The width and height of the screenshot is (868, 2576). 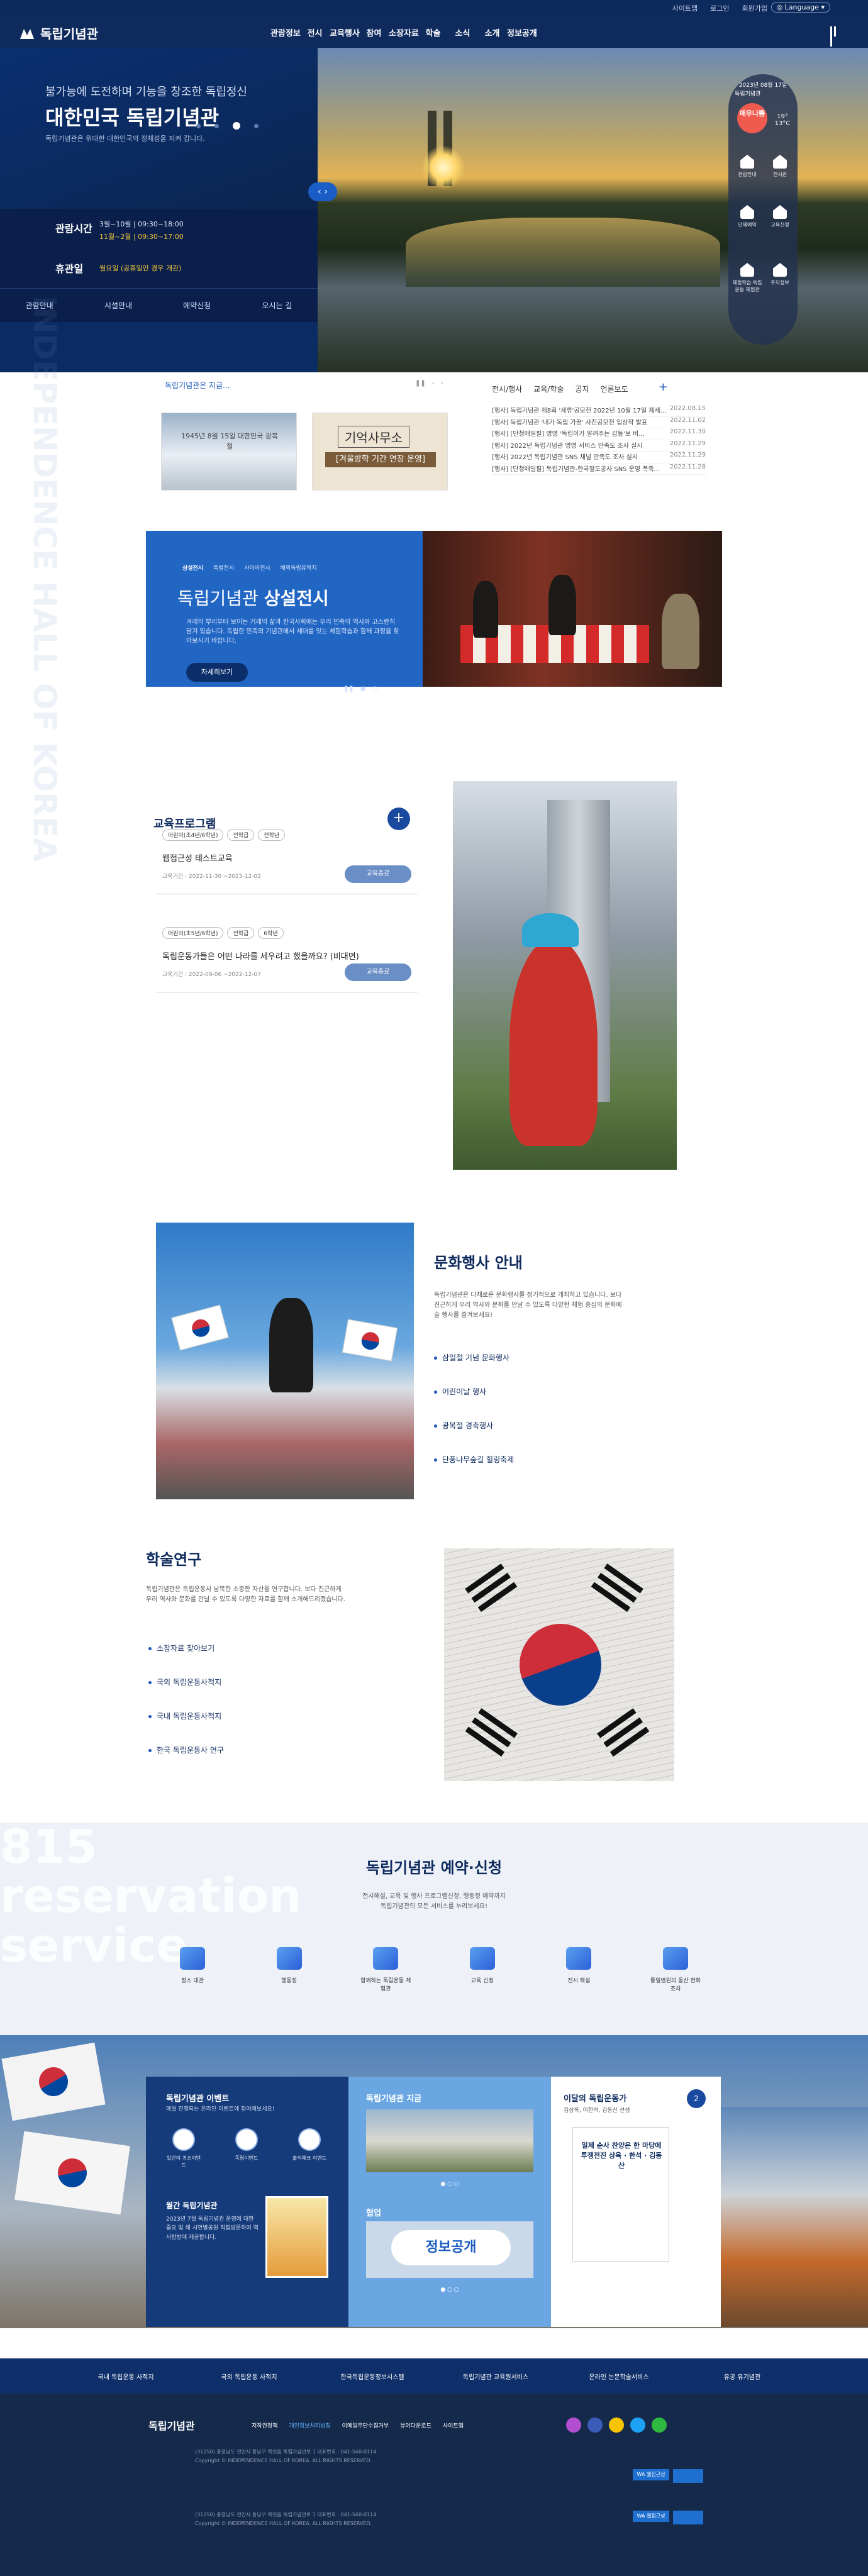 What do you see at coordinates (595, 2425) in the screenshot?
I see `facebook-icon` at bounding box center [595, 2425].